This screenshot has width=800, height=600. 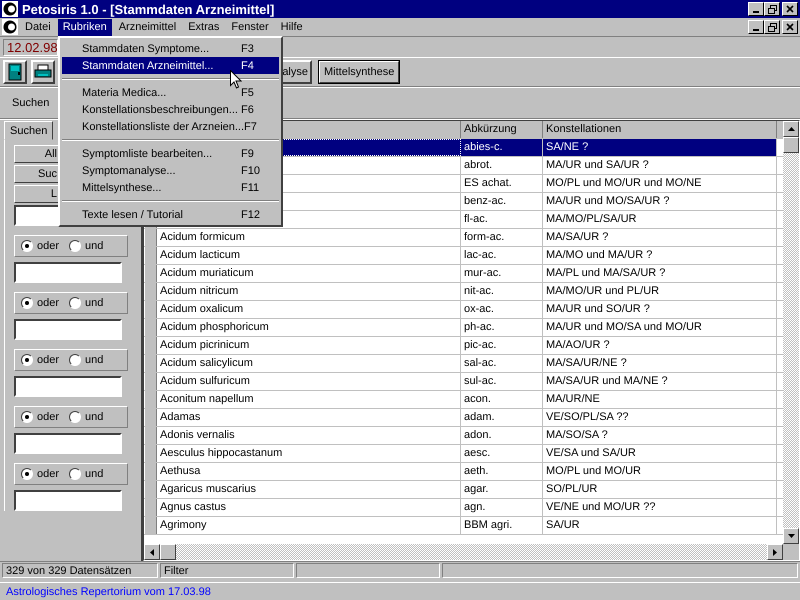 What do you see at coordinates (502, 399) in the screenshot?
I see `table-cell: acon.` at bounding box center [502, 399].